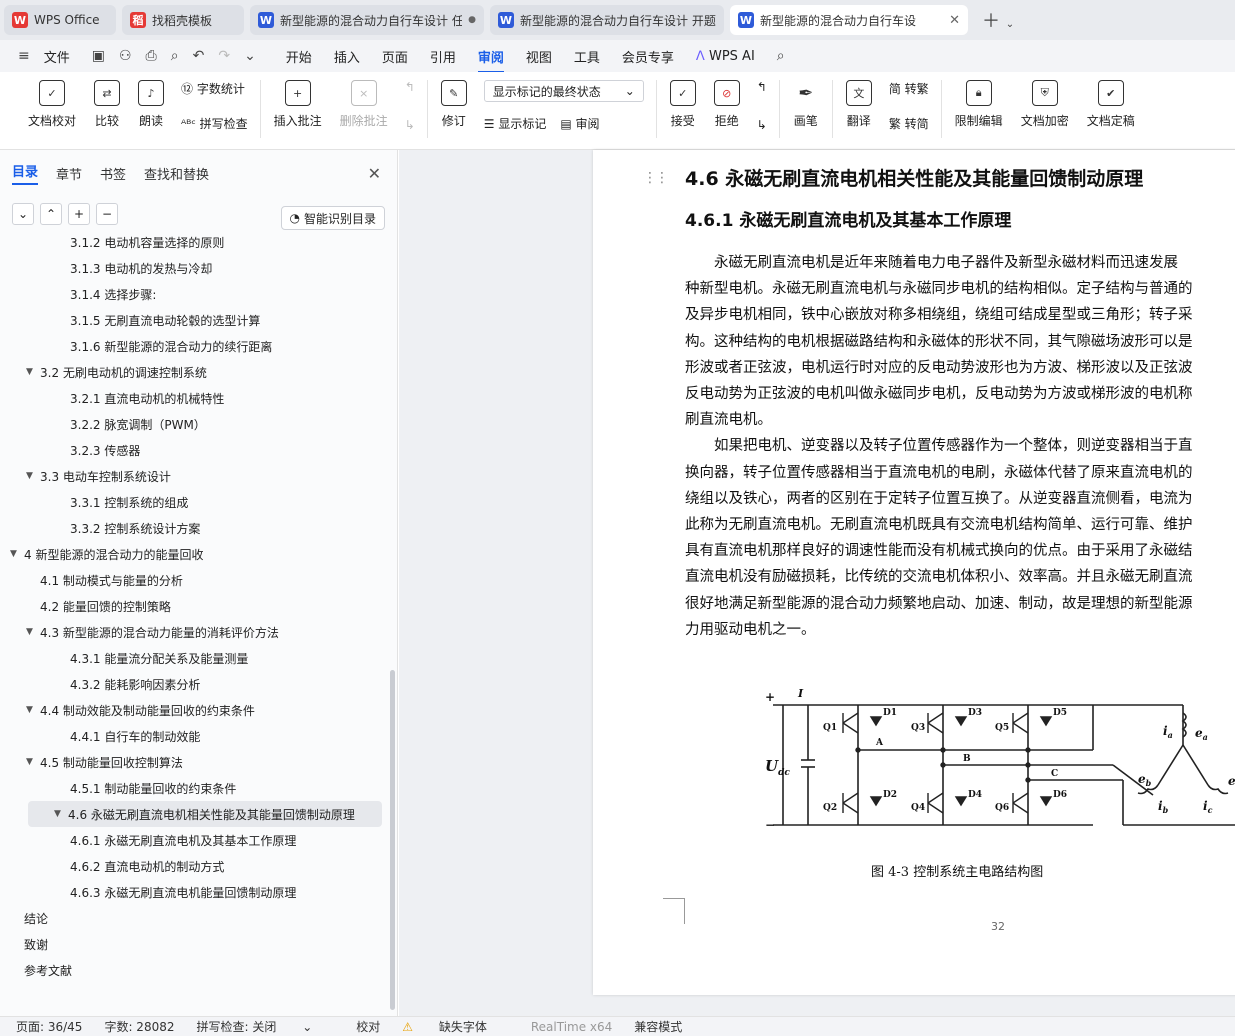 The width and height of the screenshot is (1235, 1036). I want to click on menu-insert: 插入, so click(347, 56).